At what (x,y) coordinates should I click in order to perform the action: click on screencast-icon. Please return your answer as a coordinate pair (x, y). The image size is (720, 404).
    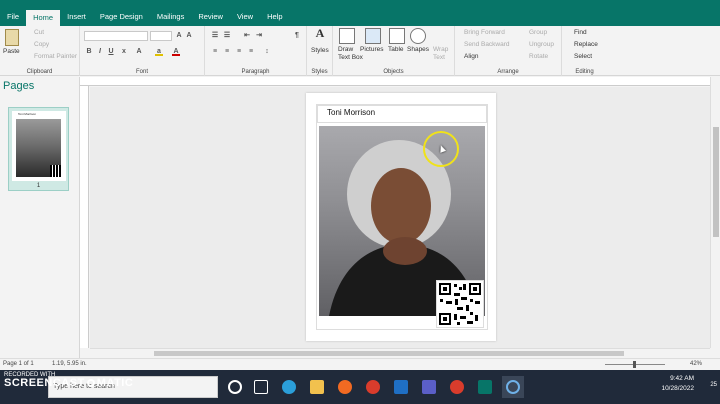
    Looking at the image, I should click on (513, 387).